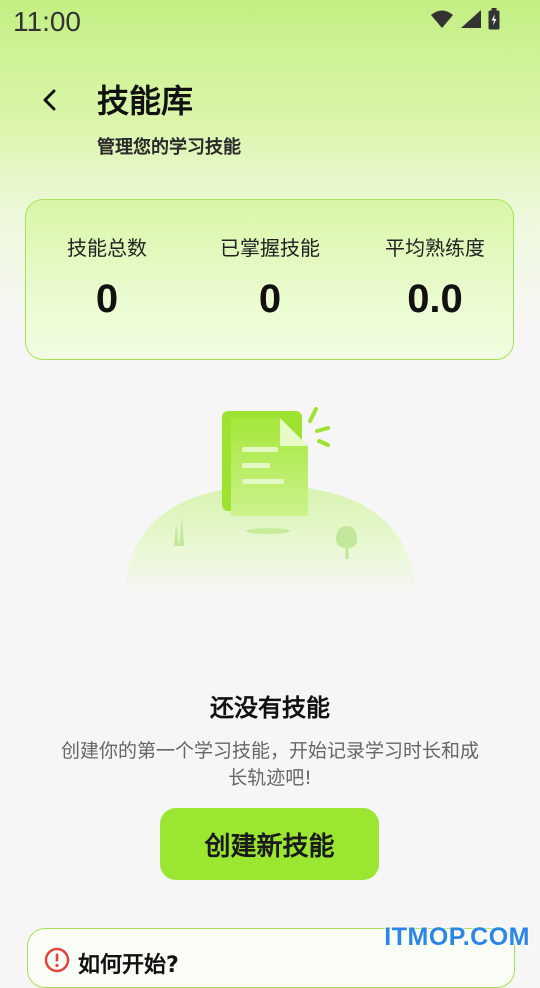 Image resolution: width=540 pixels, height=988 pixels. What do you see at coordinates (107, 248) in the screenshot?
I see `stat-label: 技能总数` at bounding box center [107, 248].